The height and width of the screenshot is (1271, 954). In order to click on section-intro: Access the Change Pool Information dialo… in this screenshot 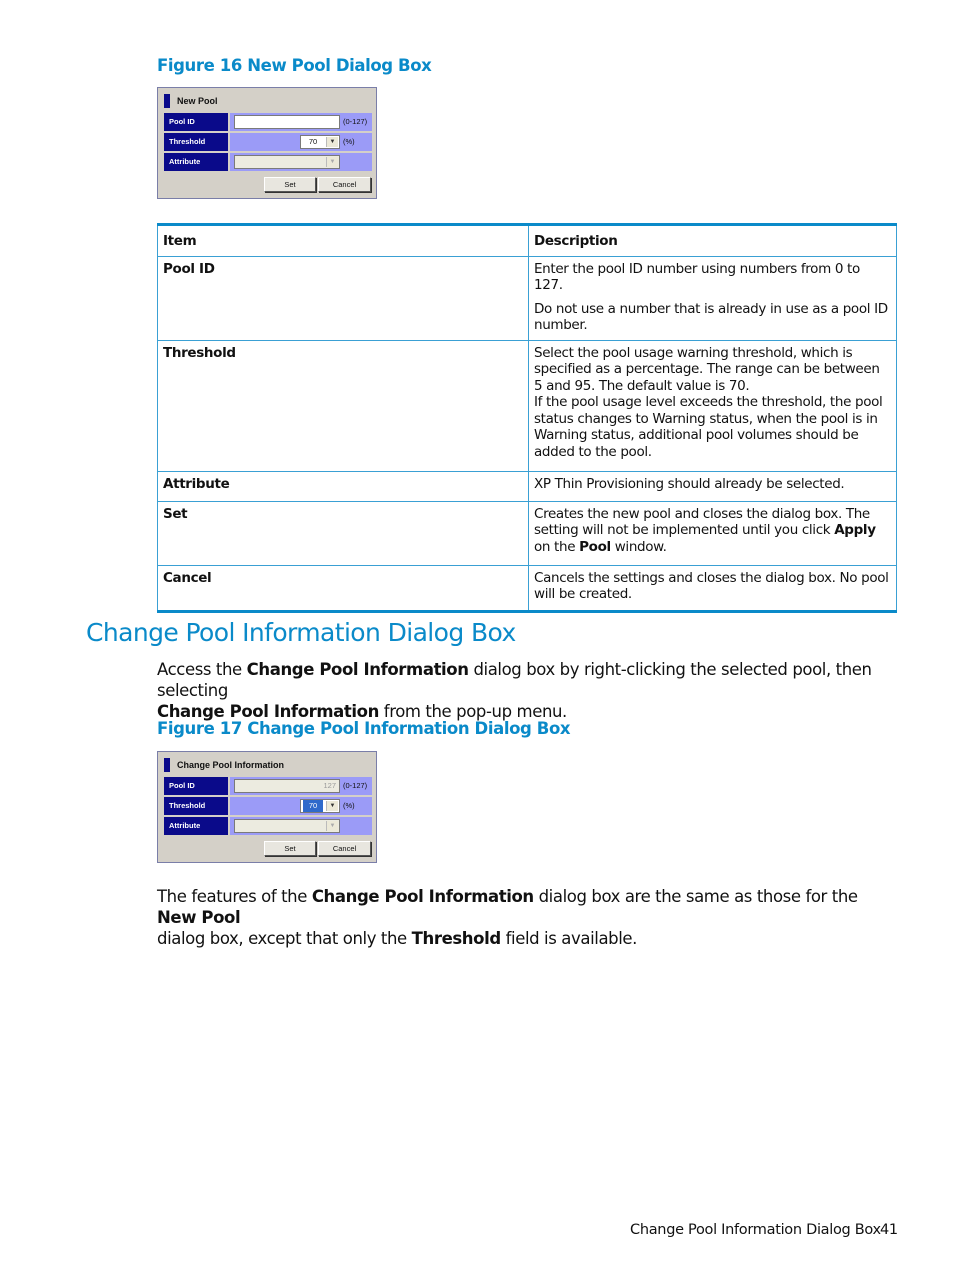, I will do `click(527, 690)`.